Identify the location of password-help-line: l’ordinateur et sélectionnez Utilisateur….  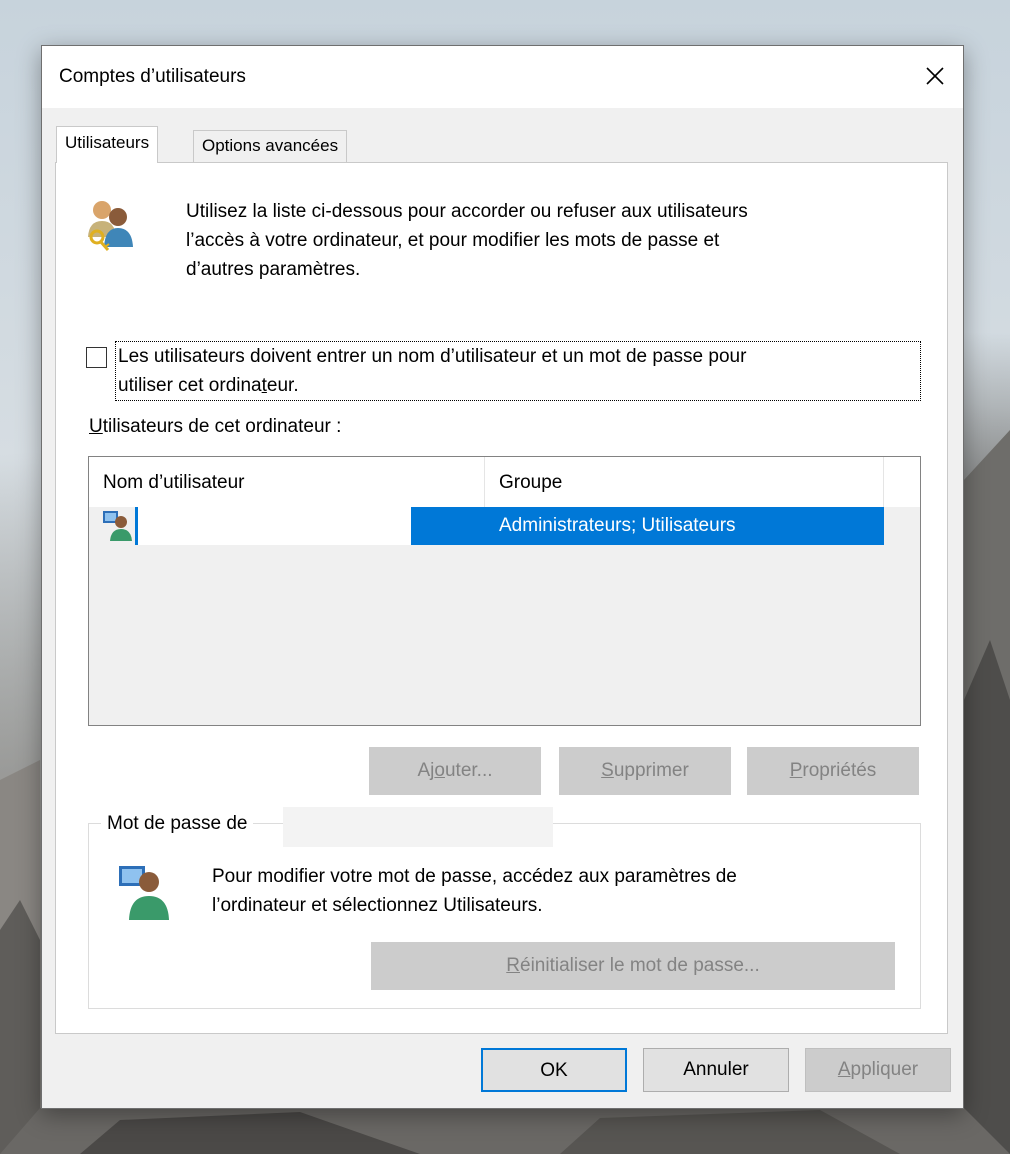
(377, 905).